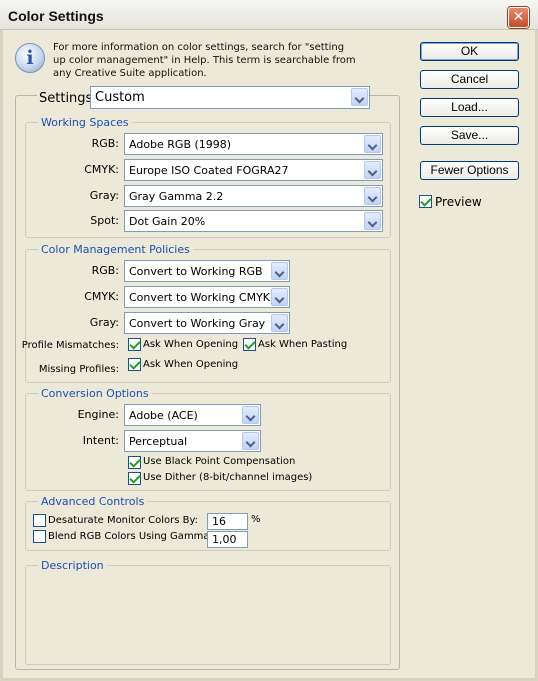 The height and width of the screenshot is (681, 538). I want to click on mismatch-ask-opening-checkbox, so click(134, 344).